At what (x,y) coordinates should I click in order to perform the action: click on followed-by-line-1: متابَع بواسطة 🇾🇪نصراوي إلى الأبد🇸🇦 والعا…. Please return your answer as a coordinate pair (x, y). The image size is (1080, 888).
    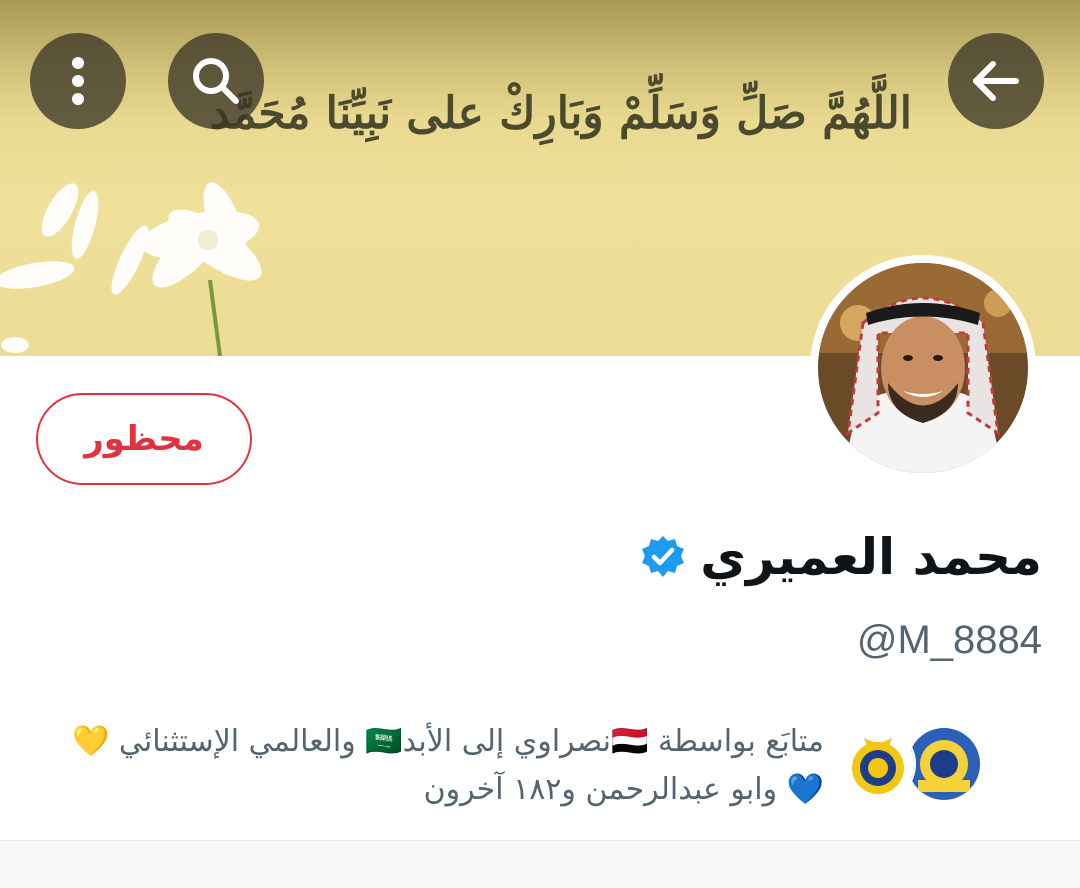
    Looking at the image, I should click on (448, 741).